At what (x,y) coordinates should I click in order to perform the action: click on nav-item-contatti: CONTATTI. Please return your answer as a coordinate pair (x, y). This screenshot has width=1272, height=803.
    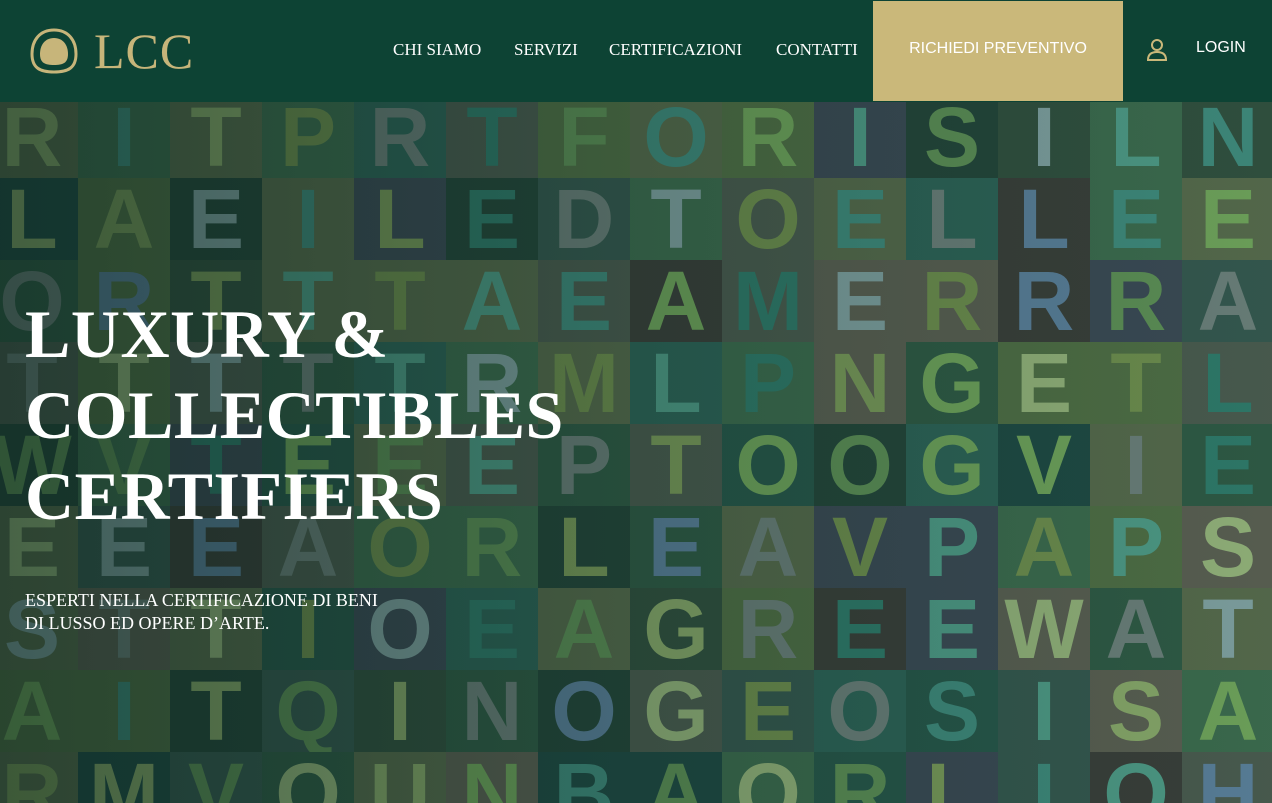
    Looking at the image, I should click on (817, 50).